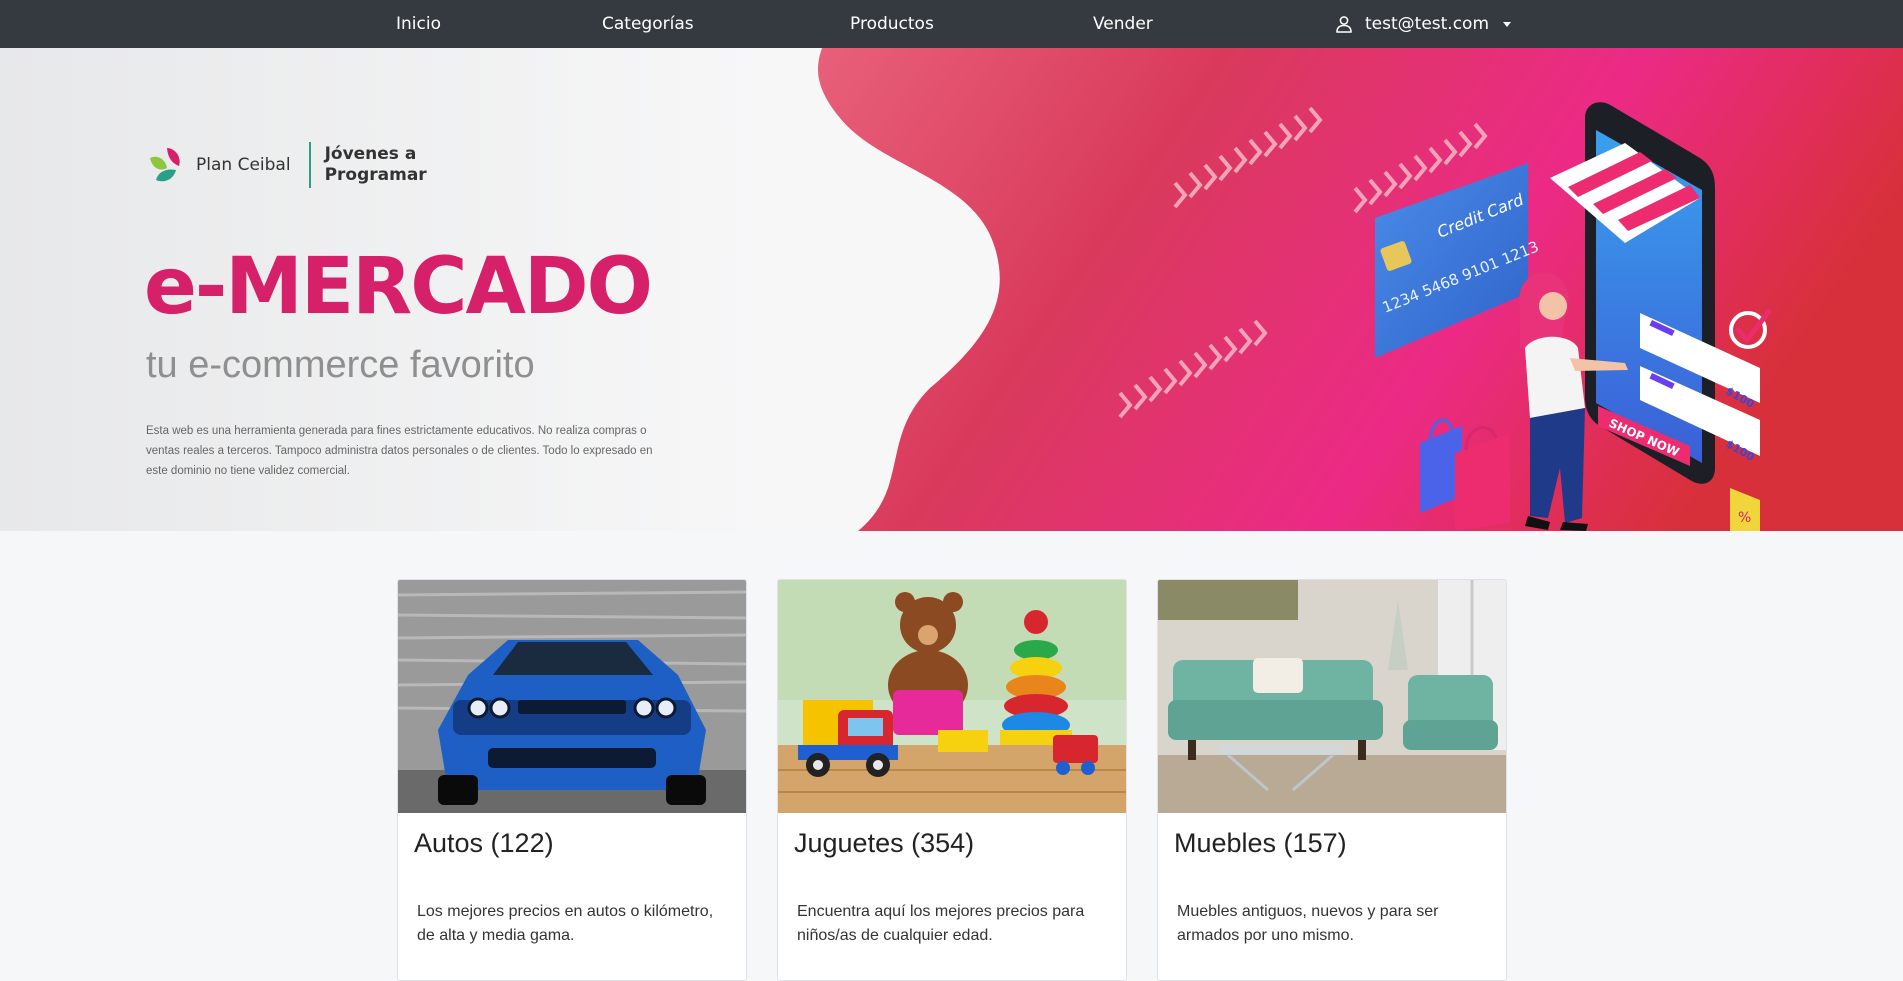 This screenshot has width=1903, height=981. What do you see at coordinates (1744, 518) in the screenshot?
I see `percent-tag: %` at bounding box center [1744, 518].